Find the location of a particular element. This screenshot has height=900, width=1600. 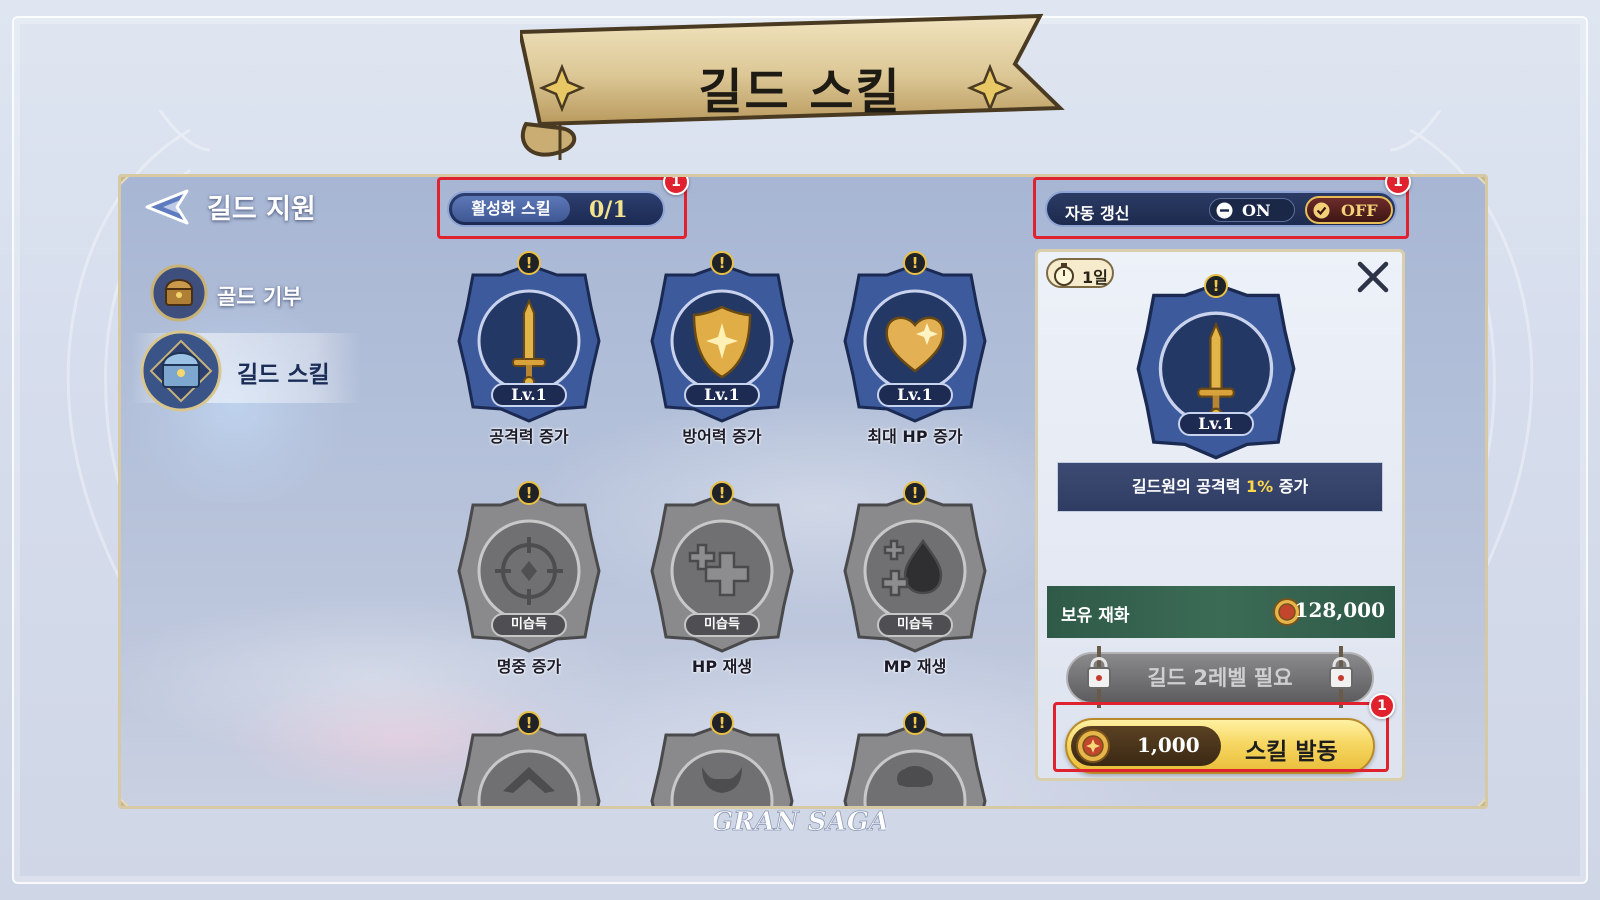

skill-name: 공격력 증가 is located at coordinates (529, 436).